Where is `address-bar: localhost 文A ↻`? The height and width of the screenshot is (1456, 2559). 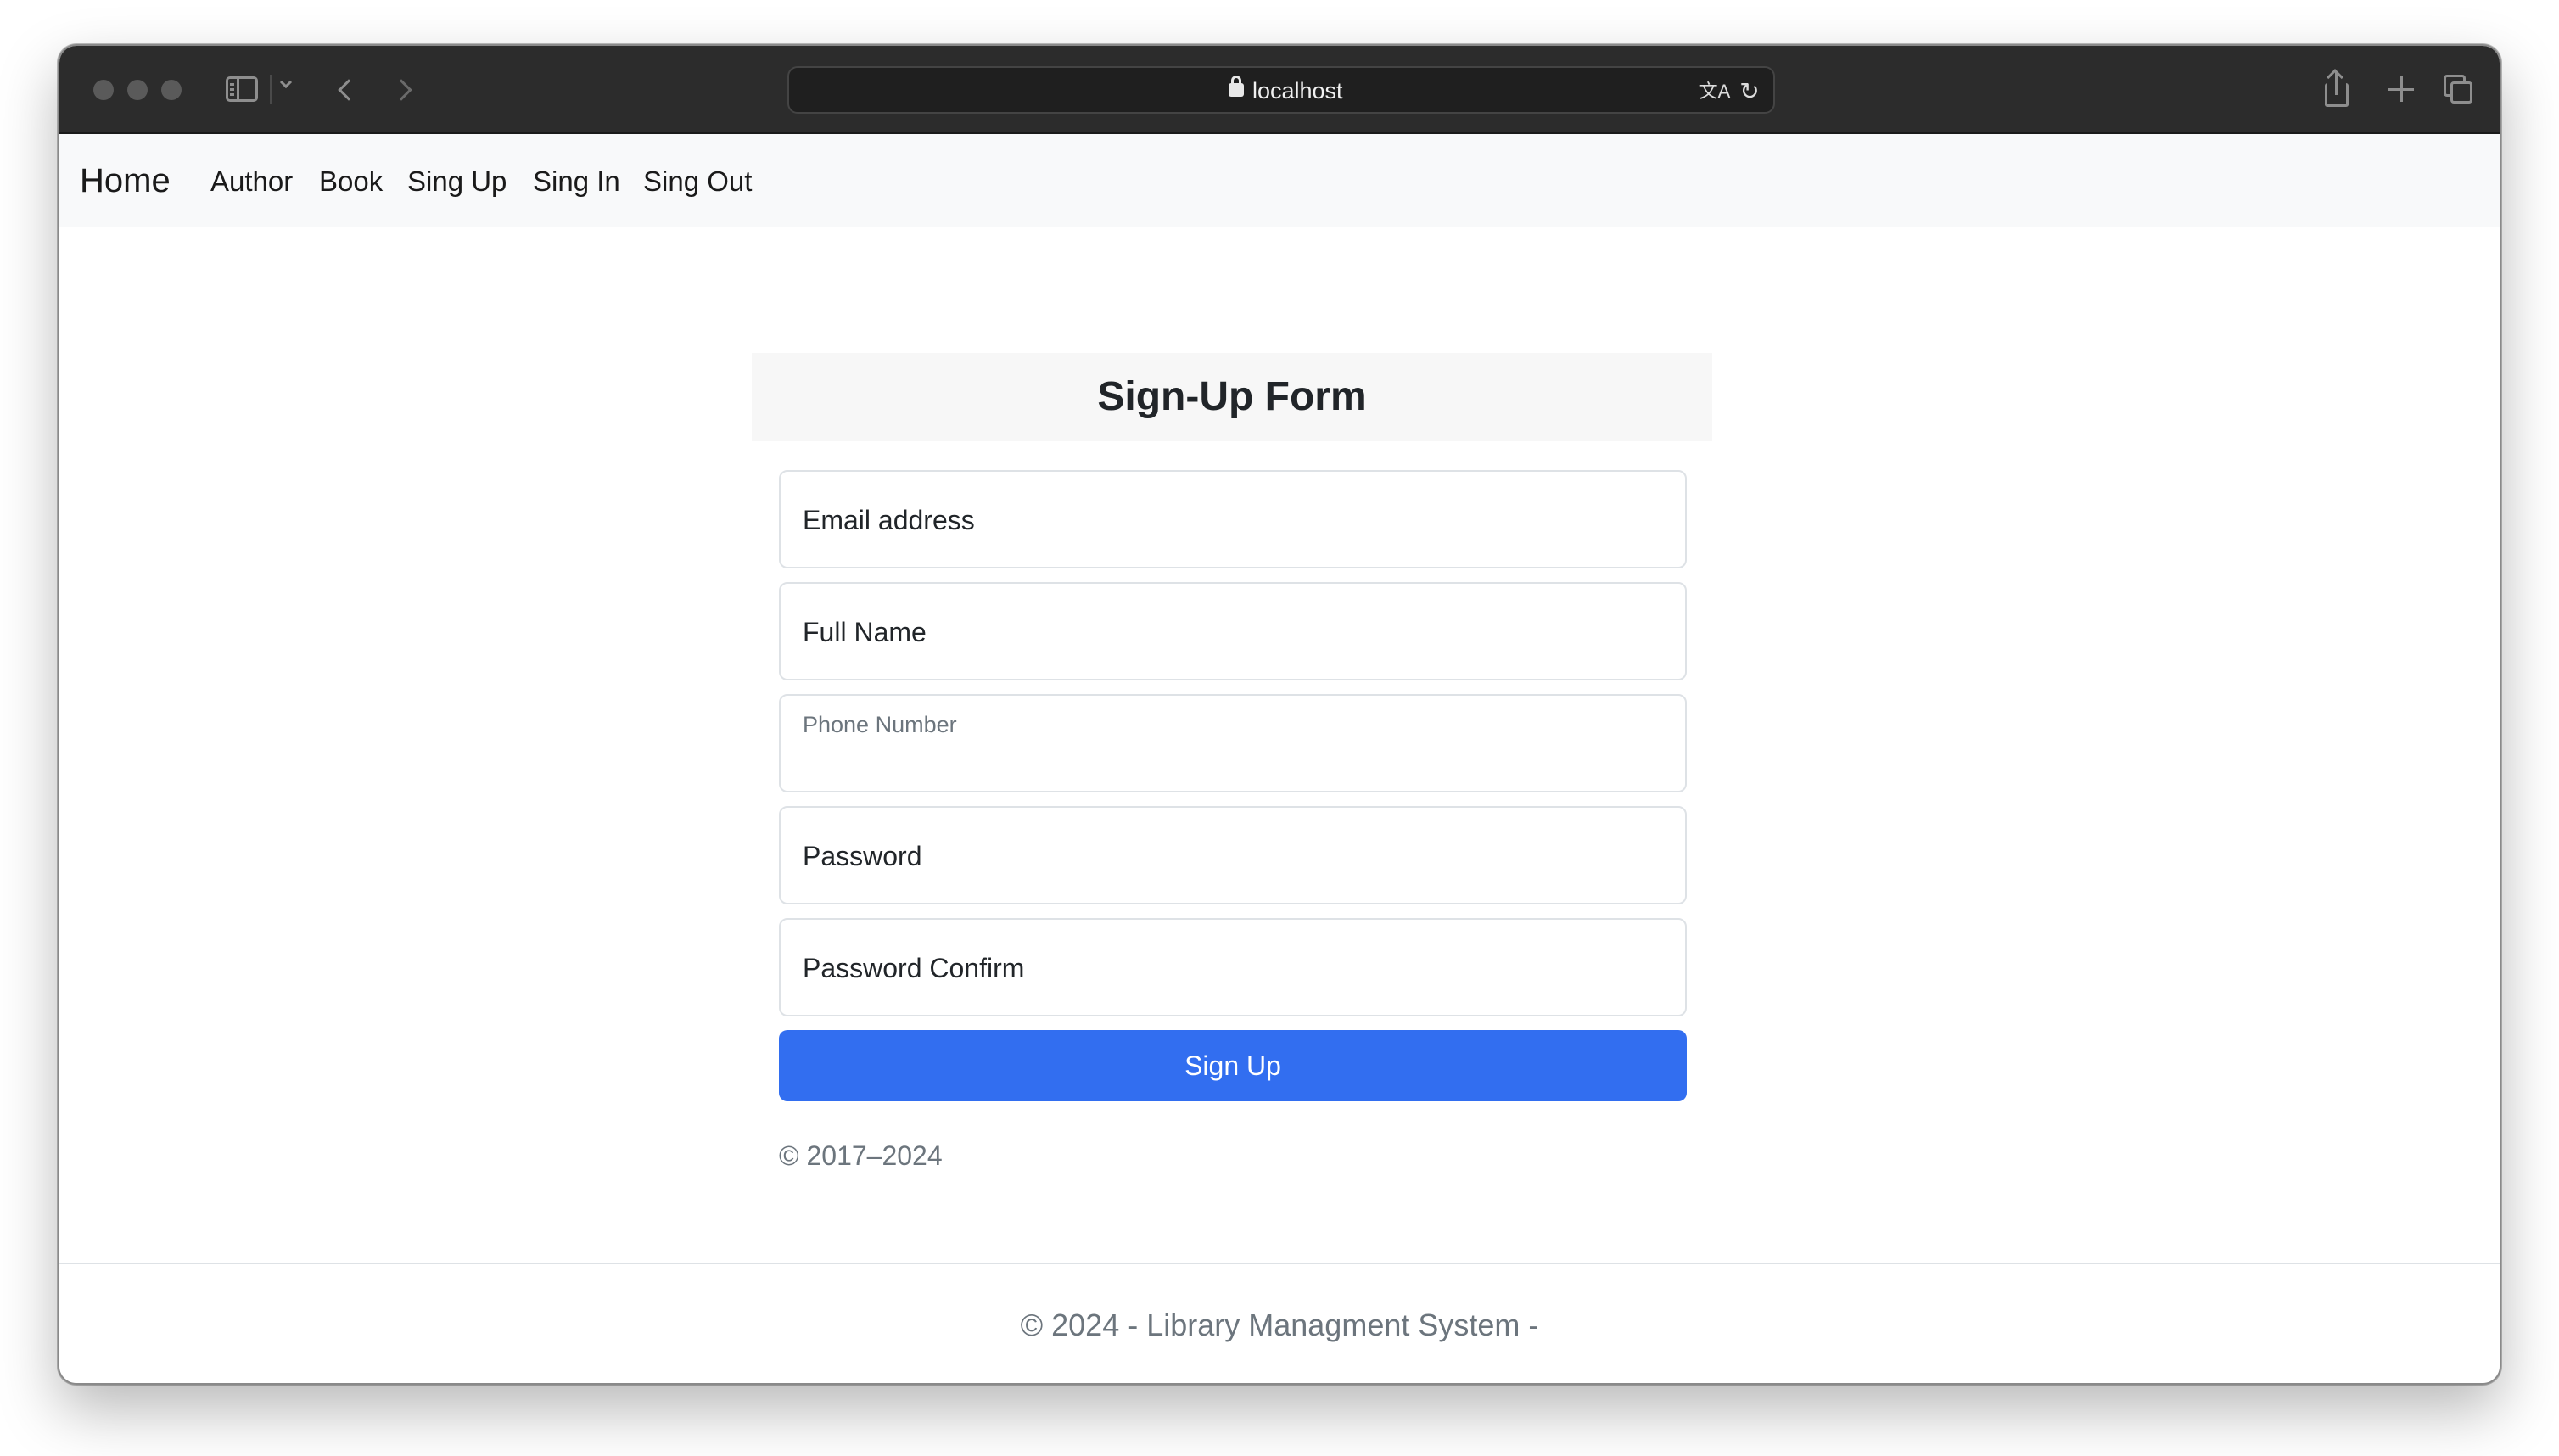
address-bar: localhost 文A ↻ is located at coordinates (1281, 90).